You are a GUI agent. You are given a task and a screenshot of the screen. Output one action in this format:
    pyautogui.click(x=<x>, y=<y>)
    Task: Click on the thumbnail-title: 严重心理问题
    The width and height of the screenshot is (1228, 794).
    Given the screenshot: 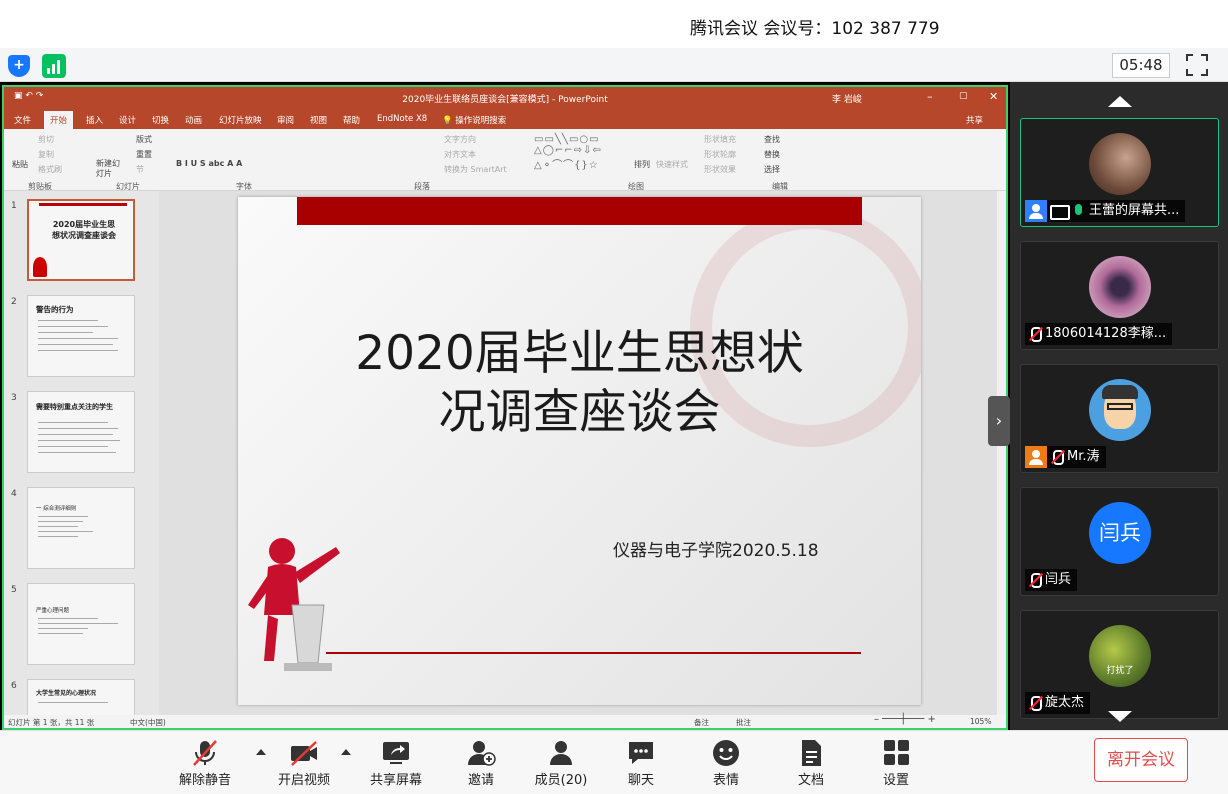 What is the action you would take?
    pyautogui.click(x=53, y=611)
    